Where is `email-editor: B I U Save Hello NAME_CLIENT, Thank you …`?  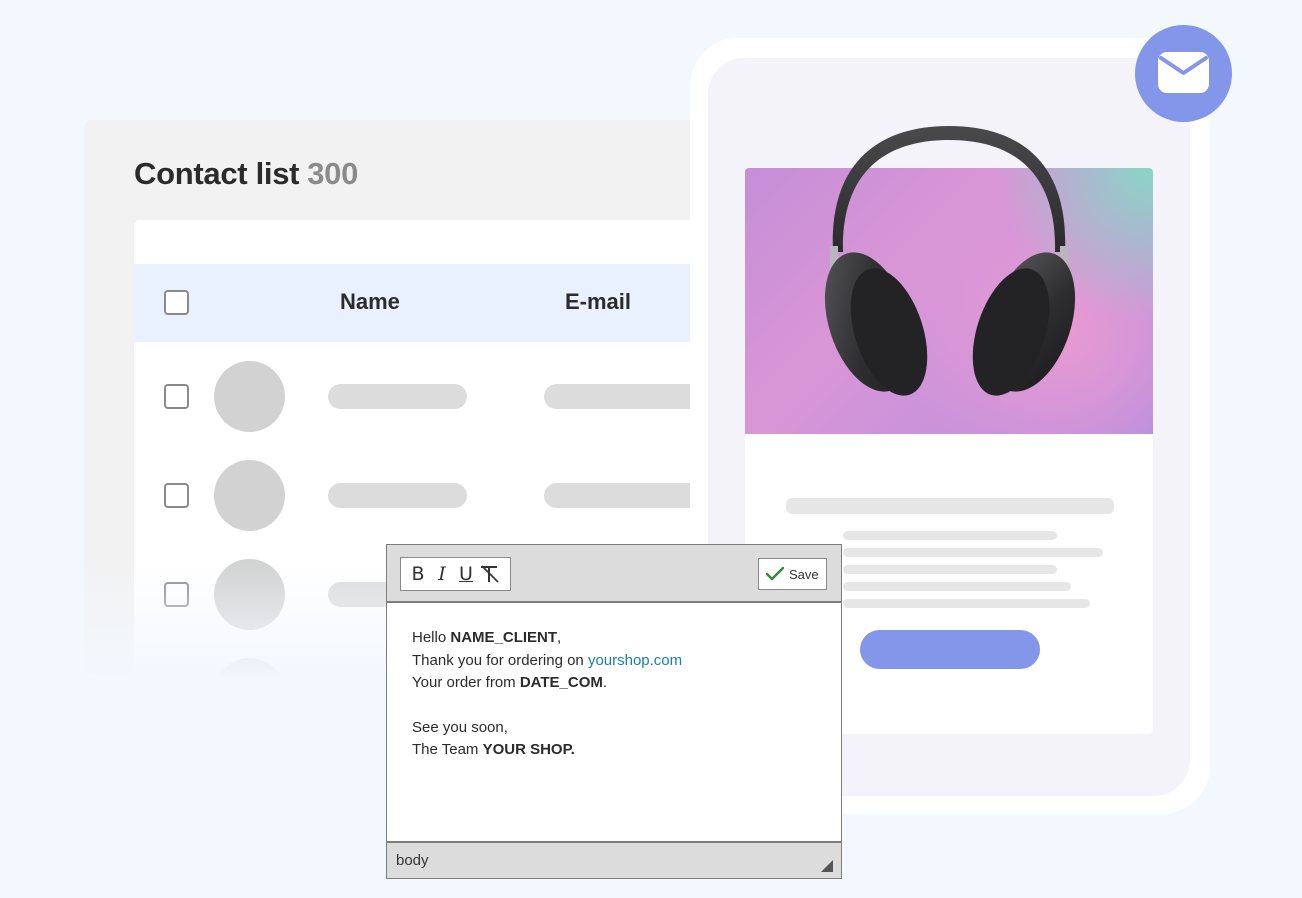
email-editor: B I U Save Hello NAME_CLIENT, Thank you … is located at coordinates (614, 711).